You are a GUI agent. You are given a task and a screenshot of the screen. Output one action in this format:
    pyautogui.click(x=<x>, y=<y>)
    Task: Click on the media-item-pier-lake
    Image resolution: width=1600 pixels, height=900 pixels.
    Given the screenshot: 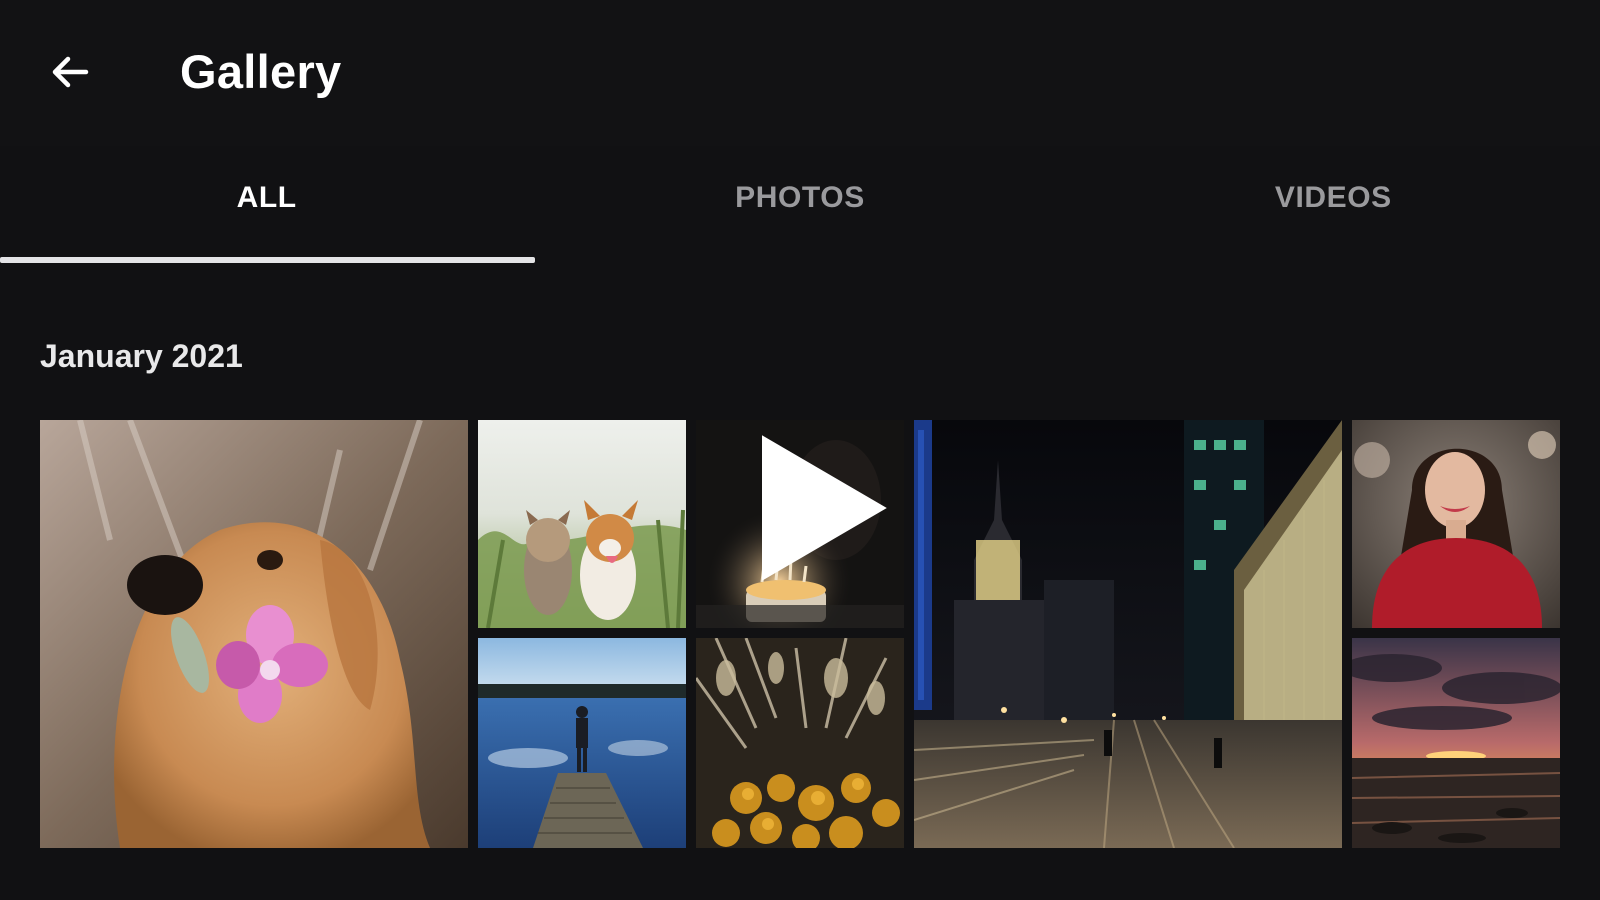 What is the action you would take?
    pyautogui.click(x=582, y=743)
    